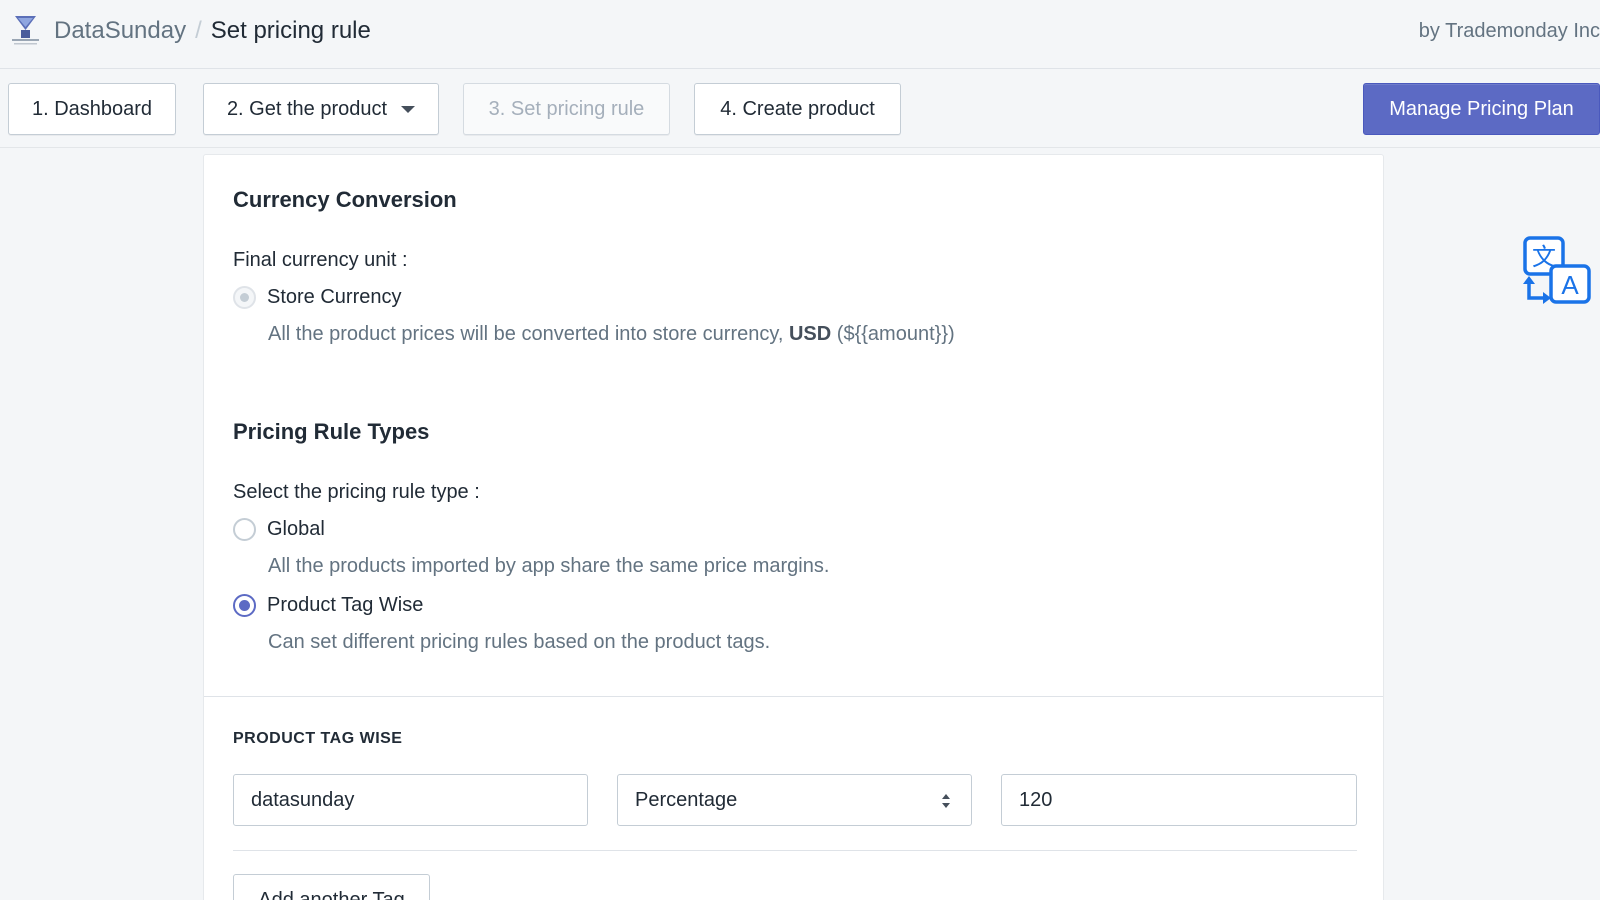 Image resolution: width=1600 pixels, height=900 pixels. What do you see at coordinates (410, 800) in the screenshot?
I see `tag-input: datasunday` at bounding box center [410, 800].